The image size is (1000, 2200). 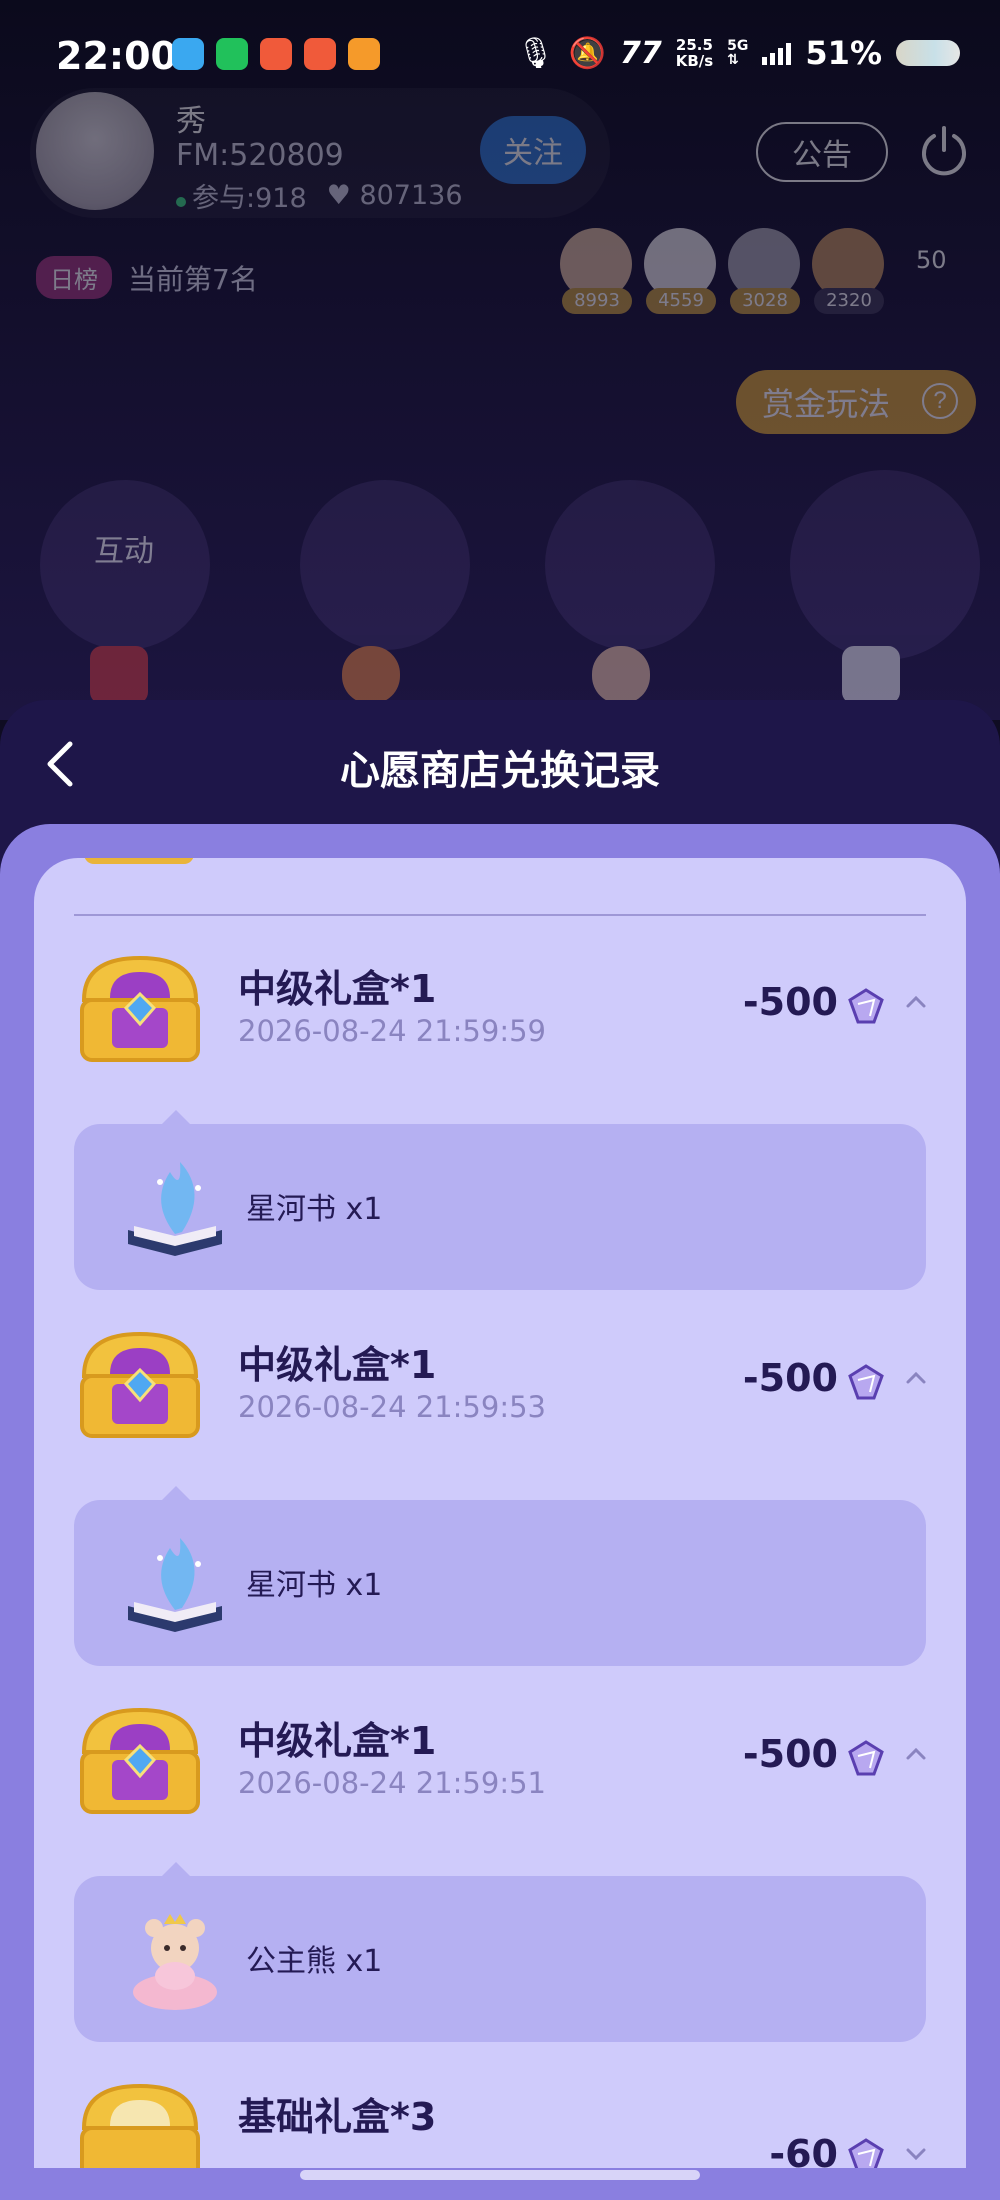 I want to click on battery-icon, so click(x=928, y=53).